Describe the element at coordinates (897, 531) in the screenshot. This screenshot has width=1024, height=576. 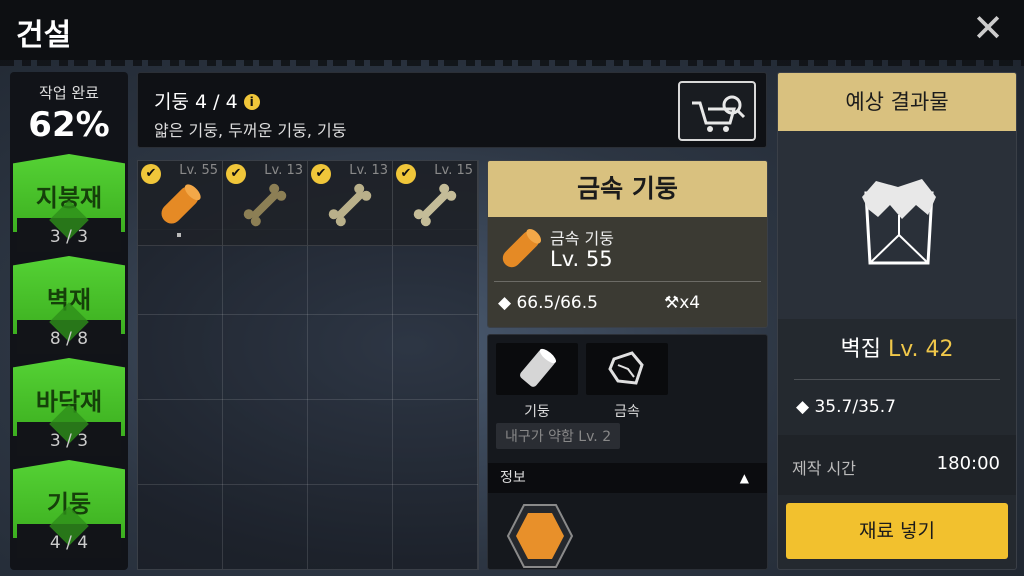
I see `add-materials-button: 재료 넣기` at that location.